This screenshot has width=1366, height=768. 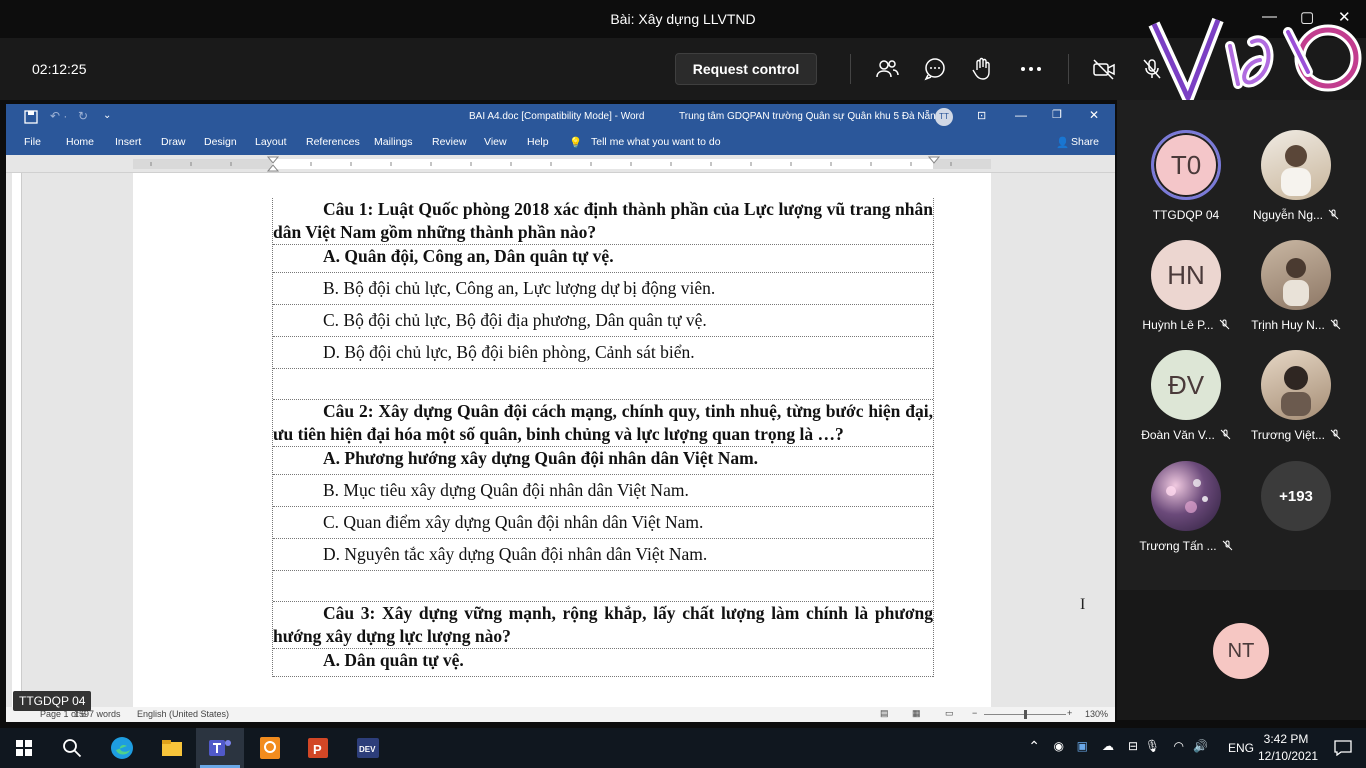 What do you see at coordinates (1343, 748) in the screenshot?
I see `notifications-icon` at bounding box center [1343, 748].